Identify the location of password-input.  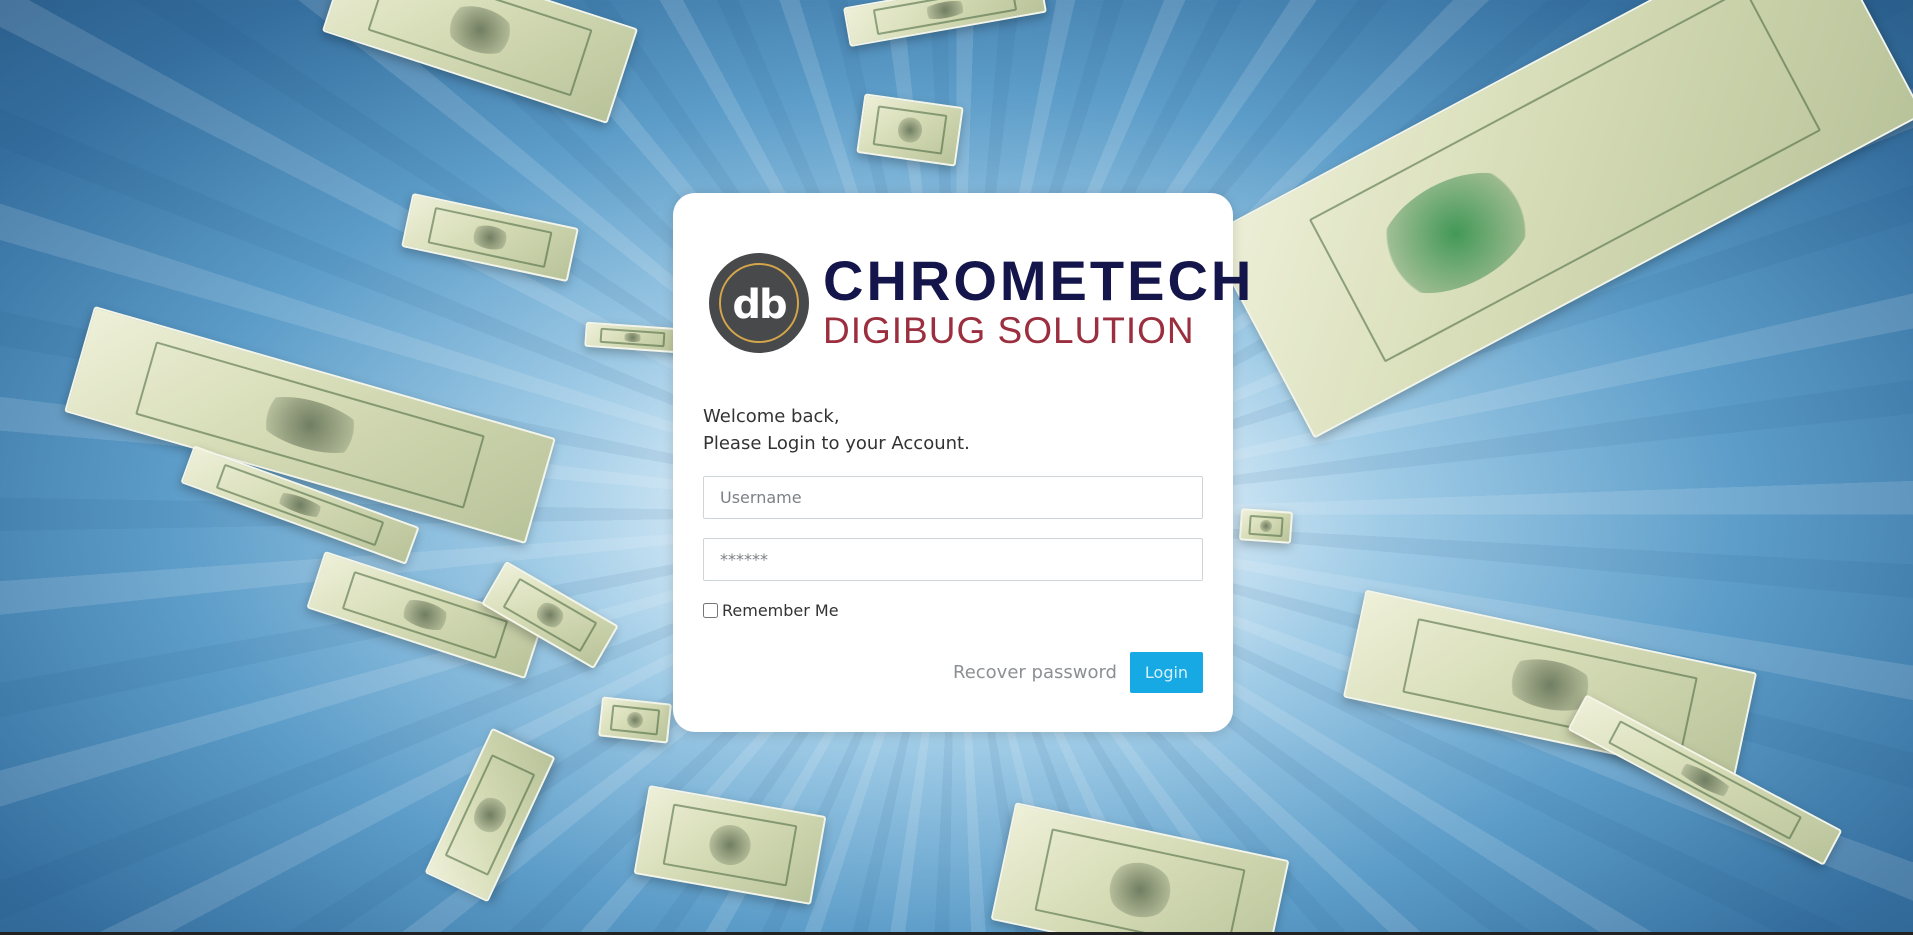
(953, 559).